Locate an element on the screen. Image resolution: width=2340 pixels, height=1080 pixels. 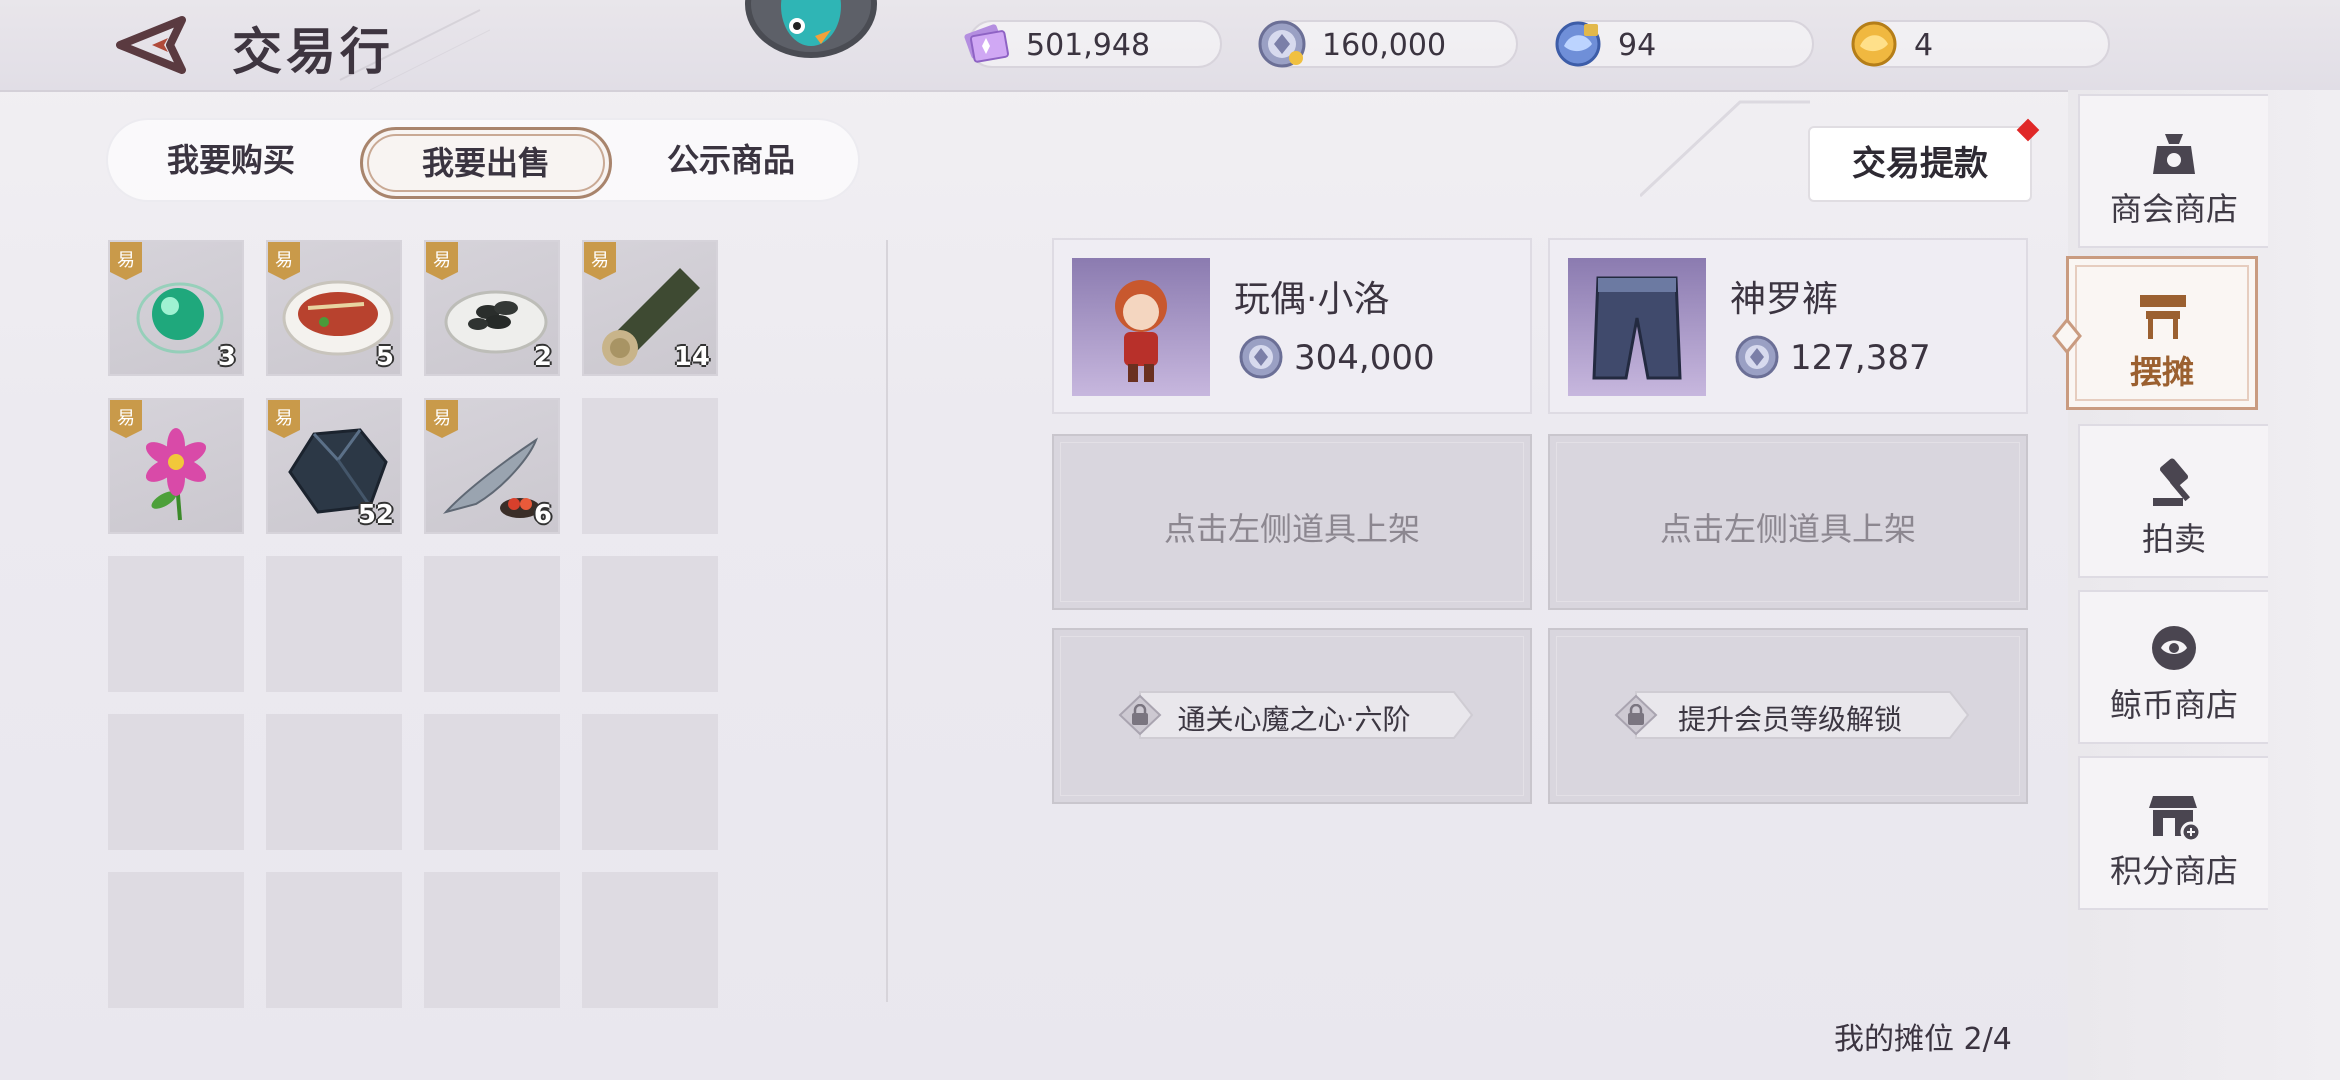
tab-public-goods: 公示商品 is located at coordinates (731, 160).